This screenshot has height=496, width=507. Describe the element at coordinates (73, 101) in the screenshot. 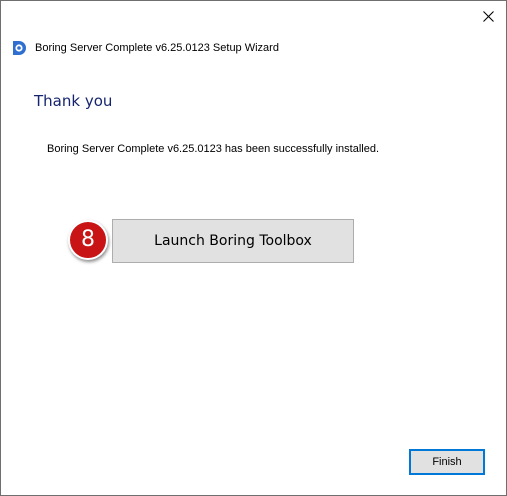

I see `page-heading: Thank you` at that location.